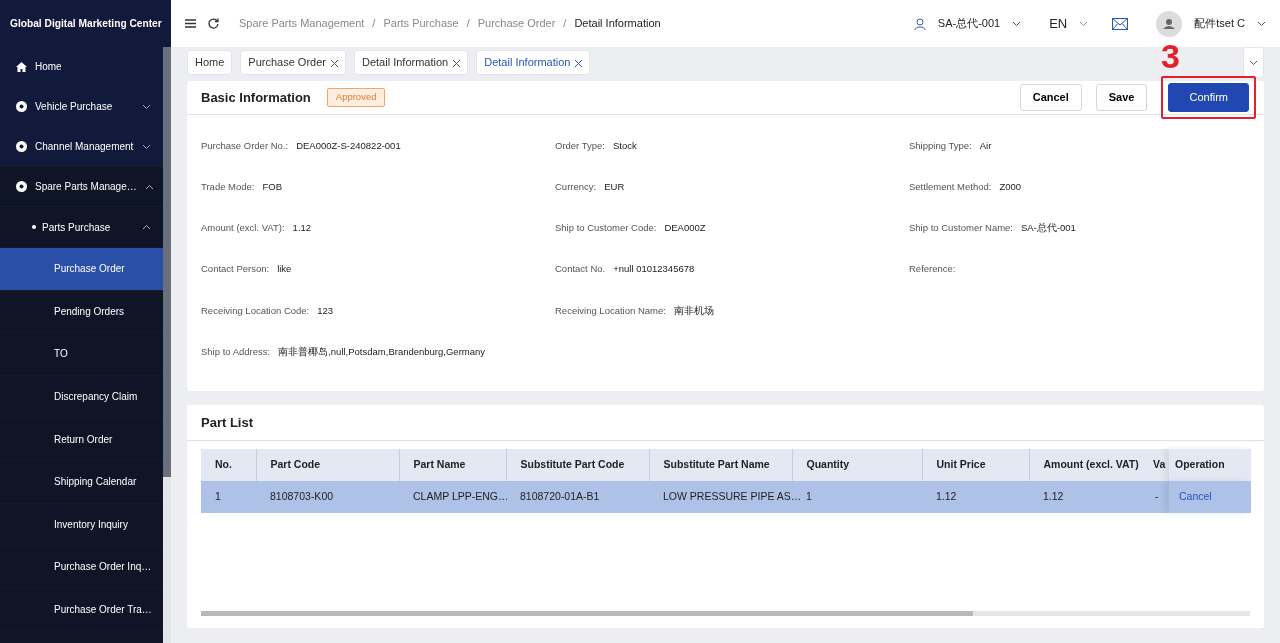 This screenshot has height=643, width=1280. I want to click on refresh-icon, so click(213, 23).